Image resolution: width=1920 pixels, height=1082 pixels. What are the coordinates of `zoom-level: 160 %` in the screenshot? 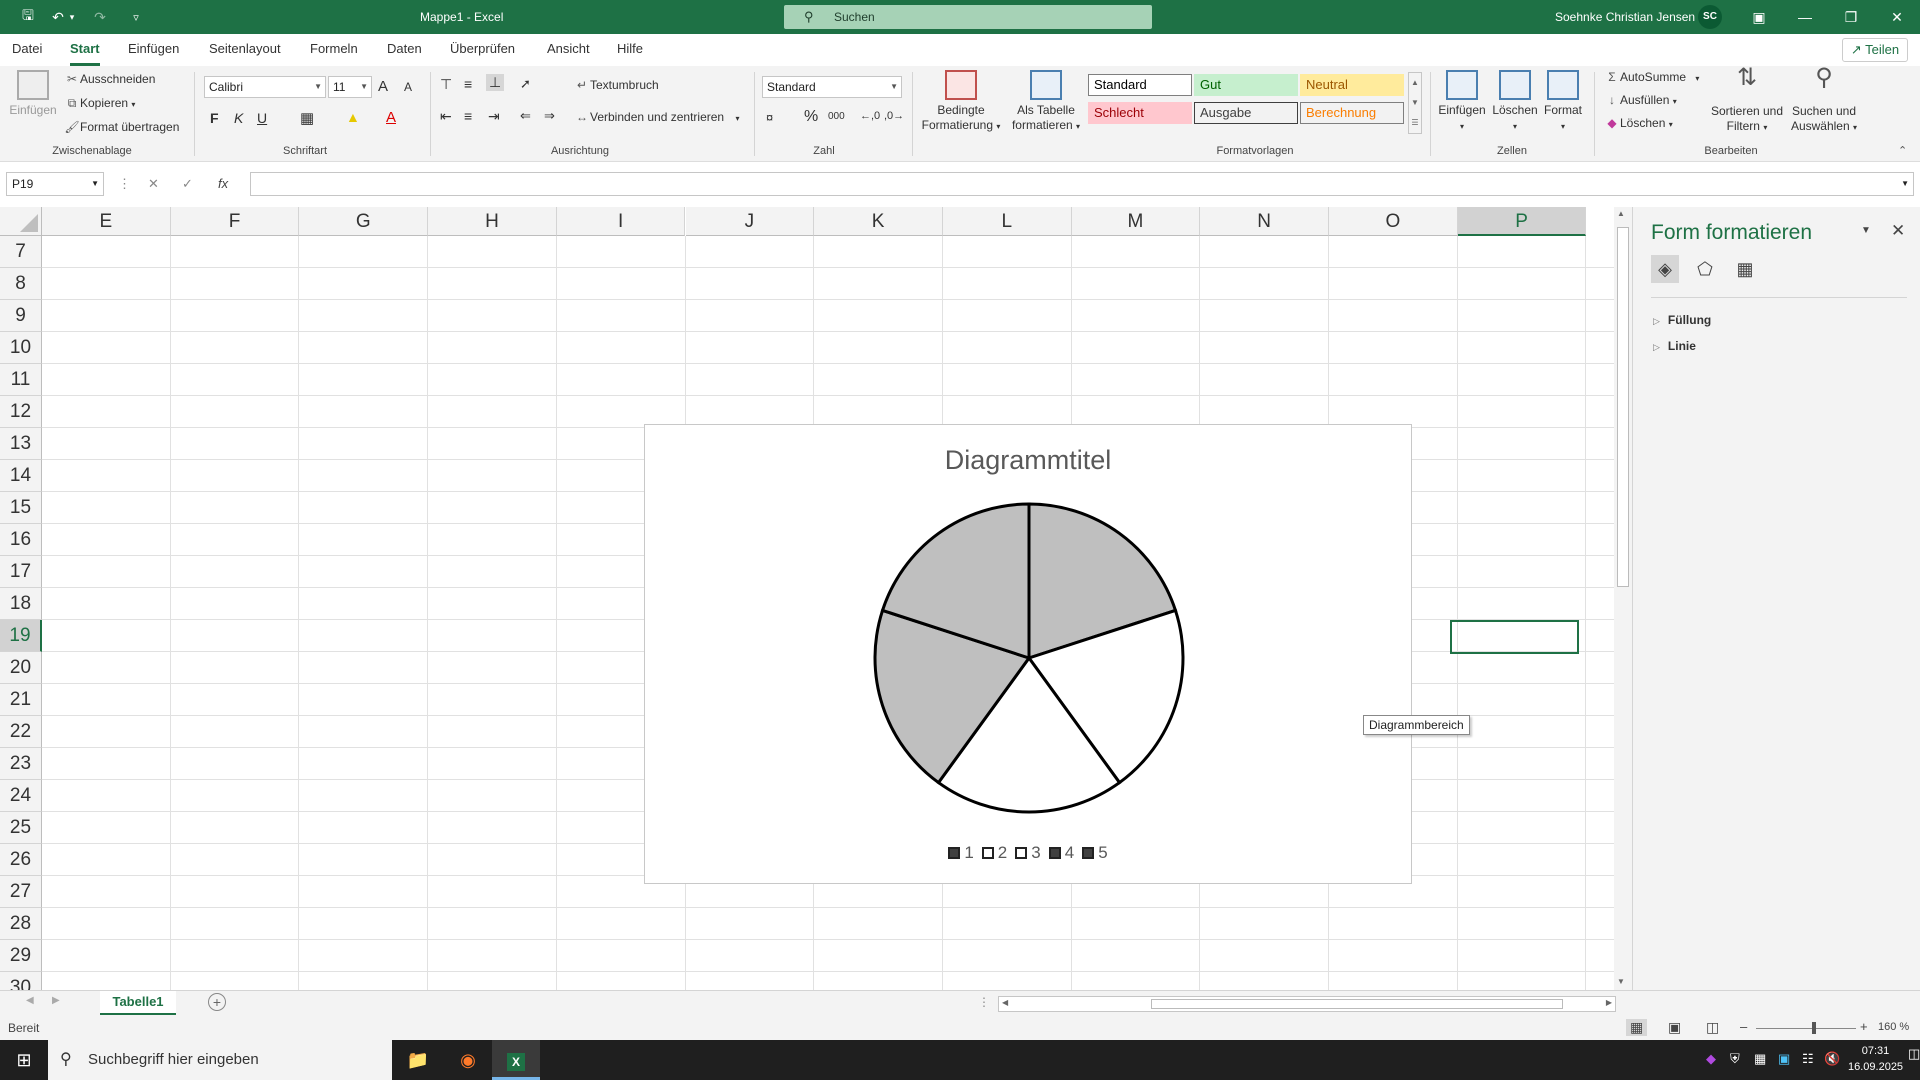 It's located at (1893, 1027).